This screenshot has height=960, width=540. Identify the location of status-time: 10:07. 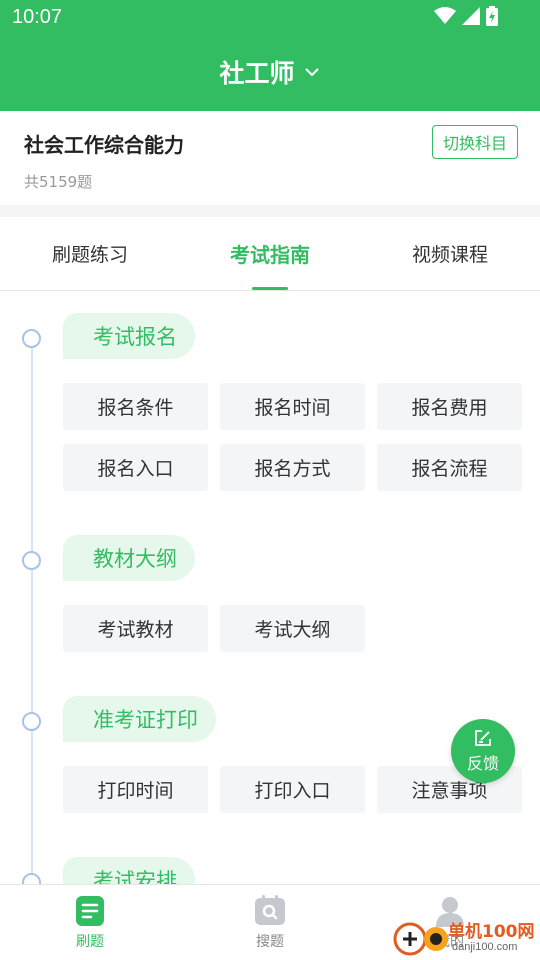
(37, 17).